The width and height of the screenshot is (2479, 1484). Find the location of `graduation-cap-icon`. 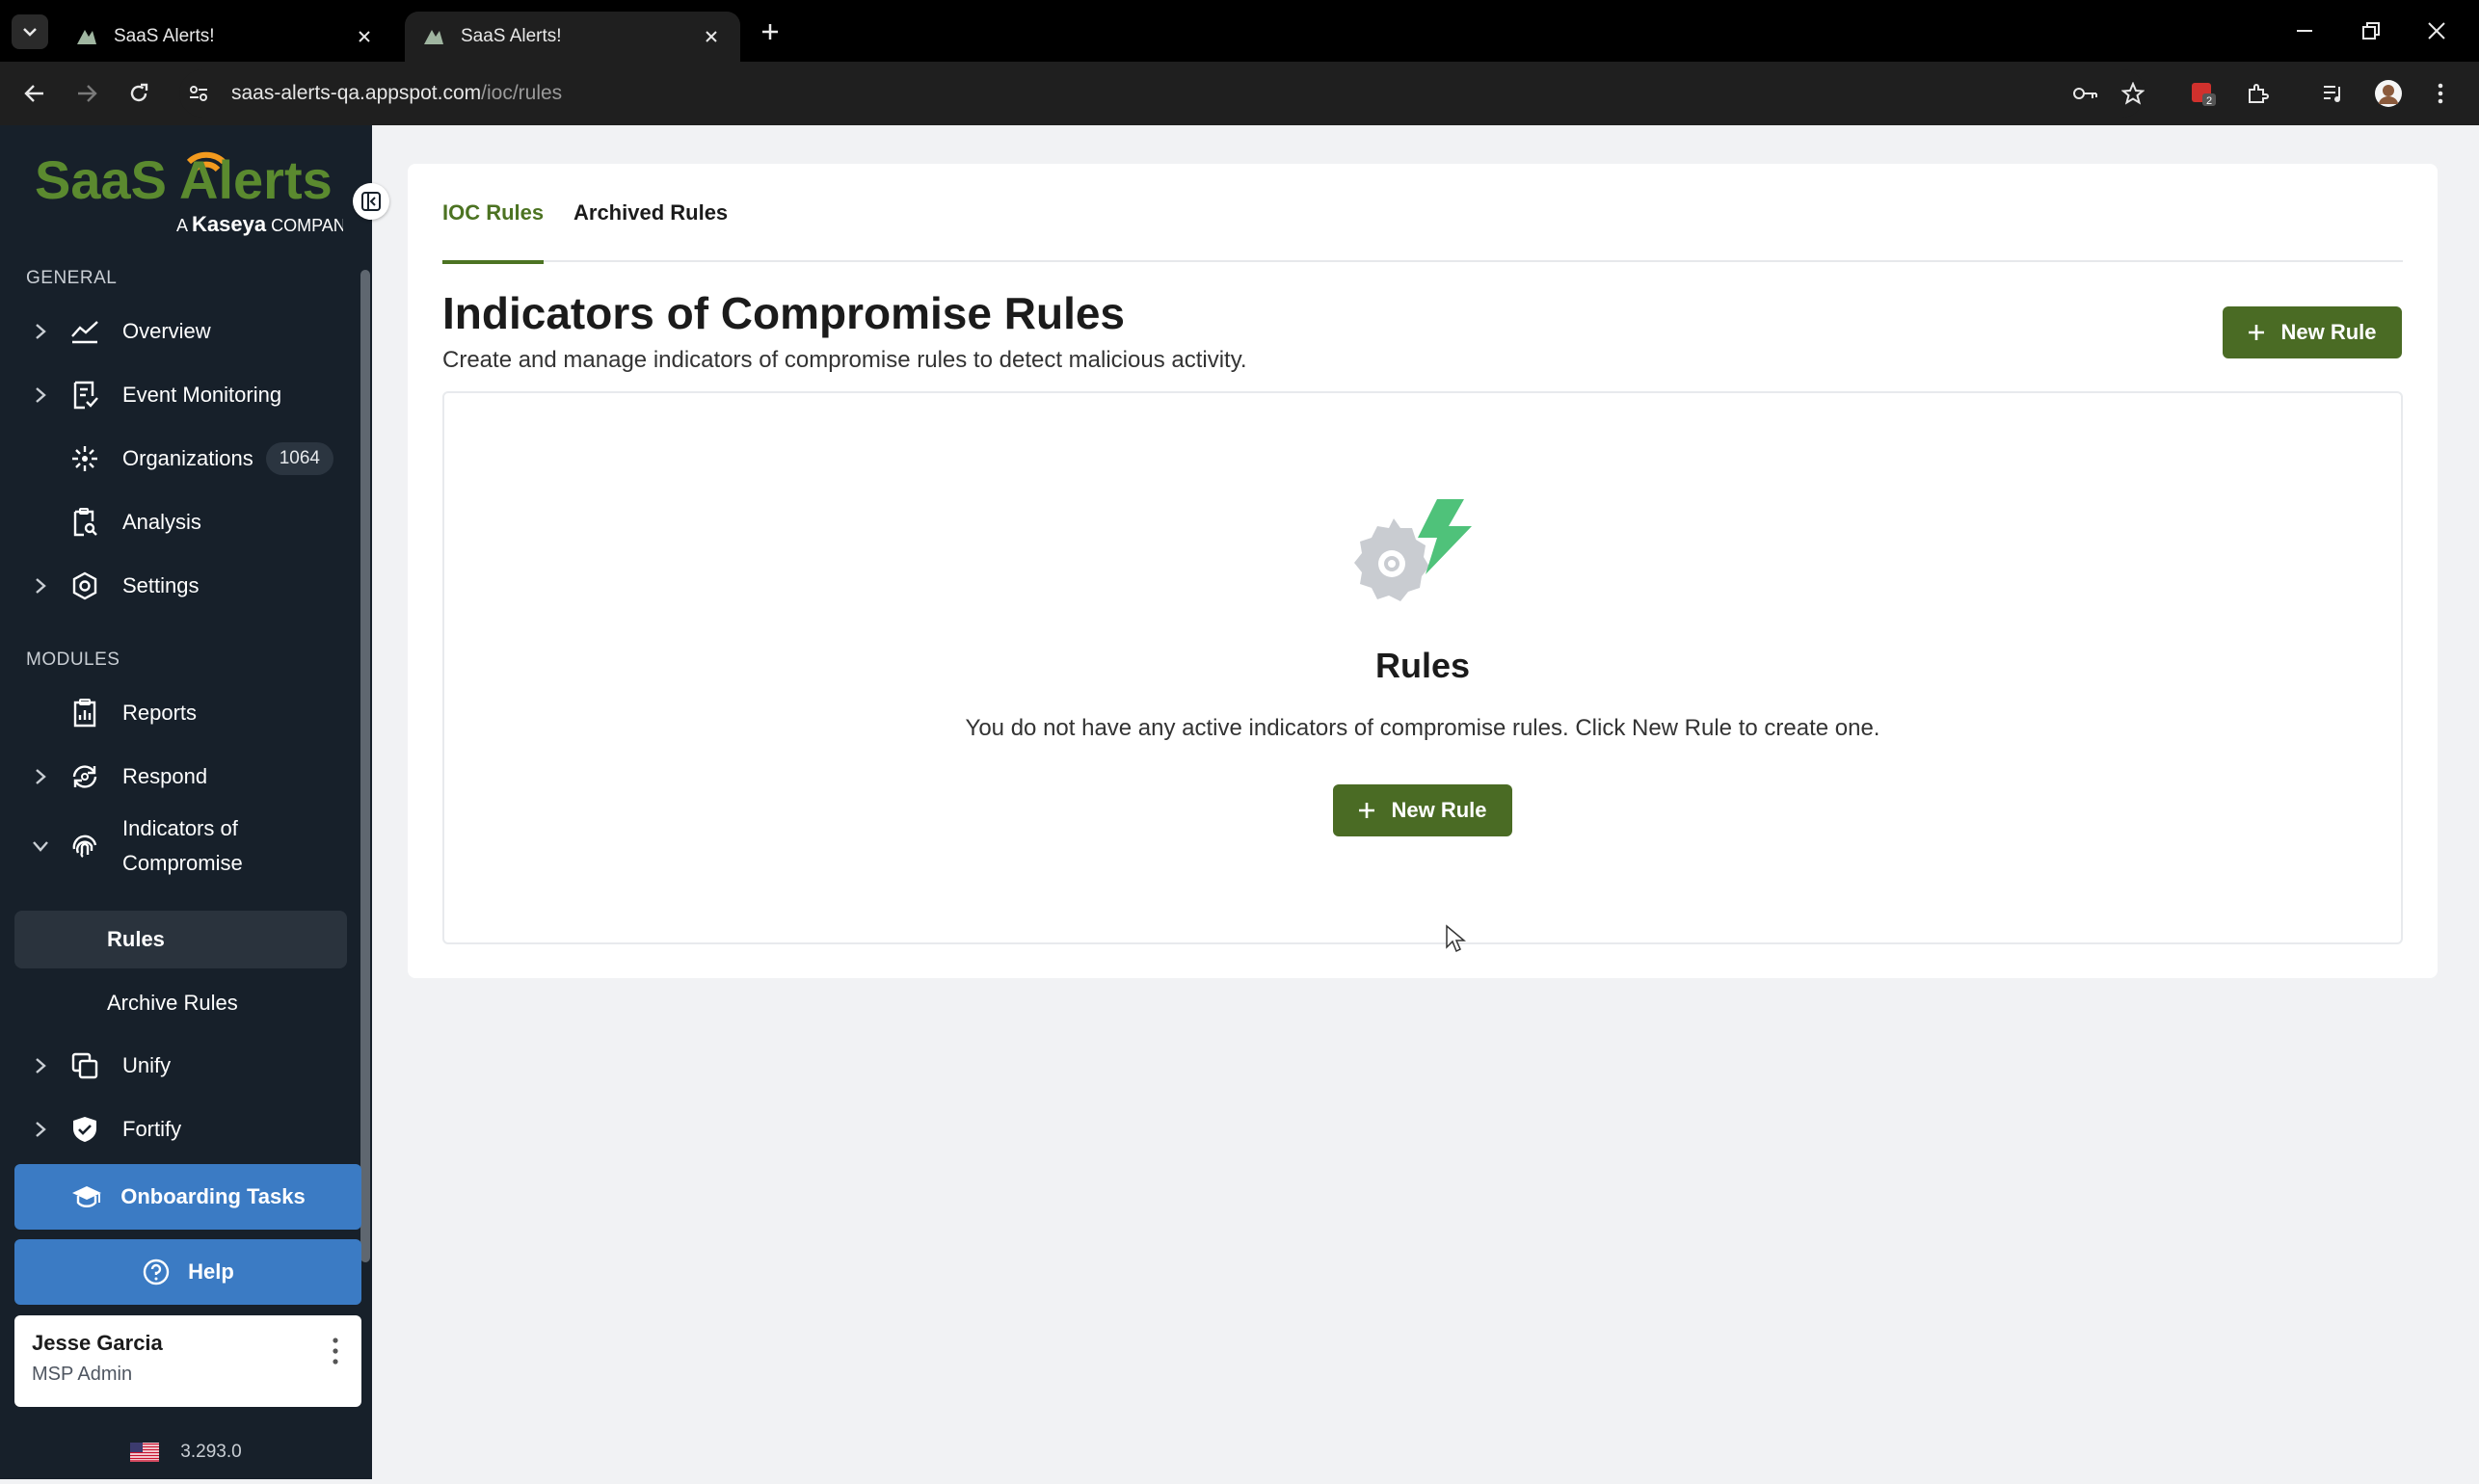

graduation-cap-icon is located at coordinates (87, 1196).